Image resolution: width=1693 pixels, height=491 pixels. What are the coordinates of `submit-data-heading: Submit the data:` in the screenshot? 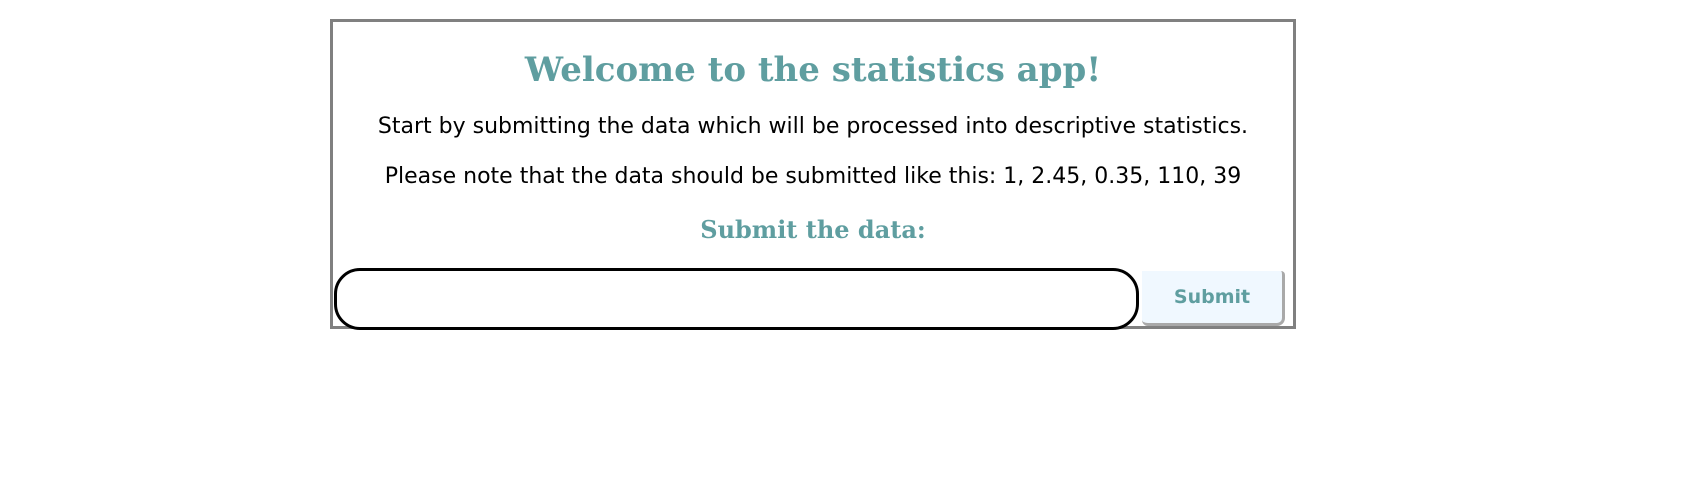 It's located at (813, 229).